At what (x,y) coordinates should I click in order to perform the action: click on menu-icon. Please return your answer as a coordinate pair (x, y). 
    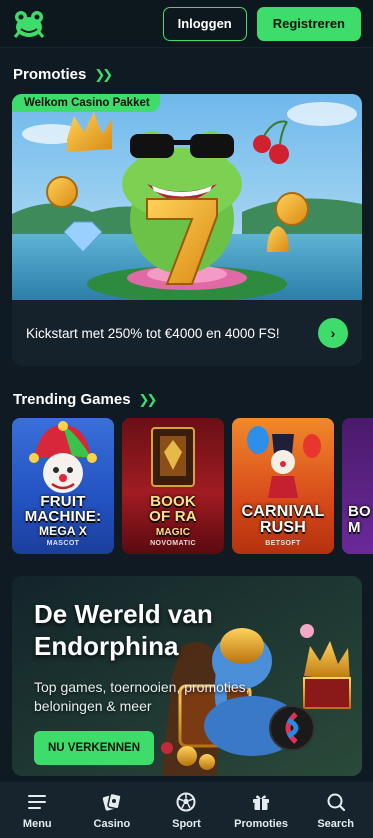
    Looking at the image, I should click on (37, 801).